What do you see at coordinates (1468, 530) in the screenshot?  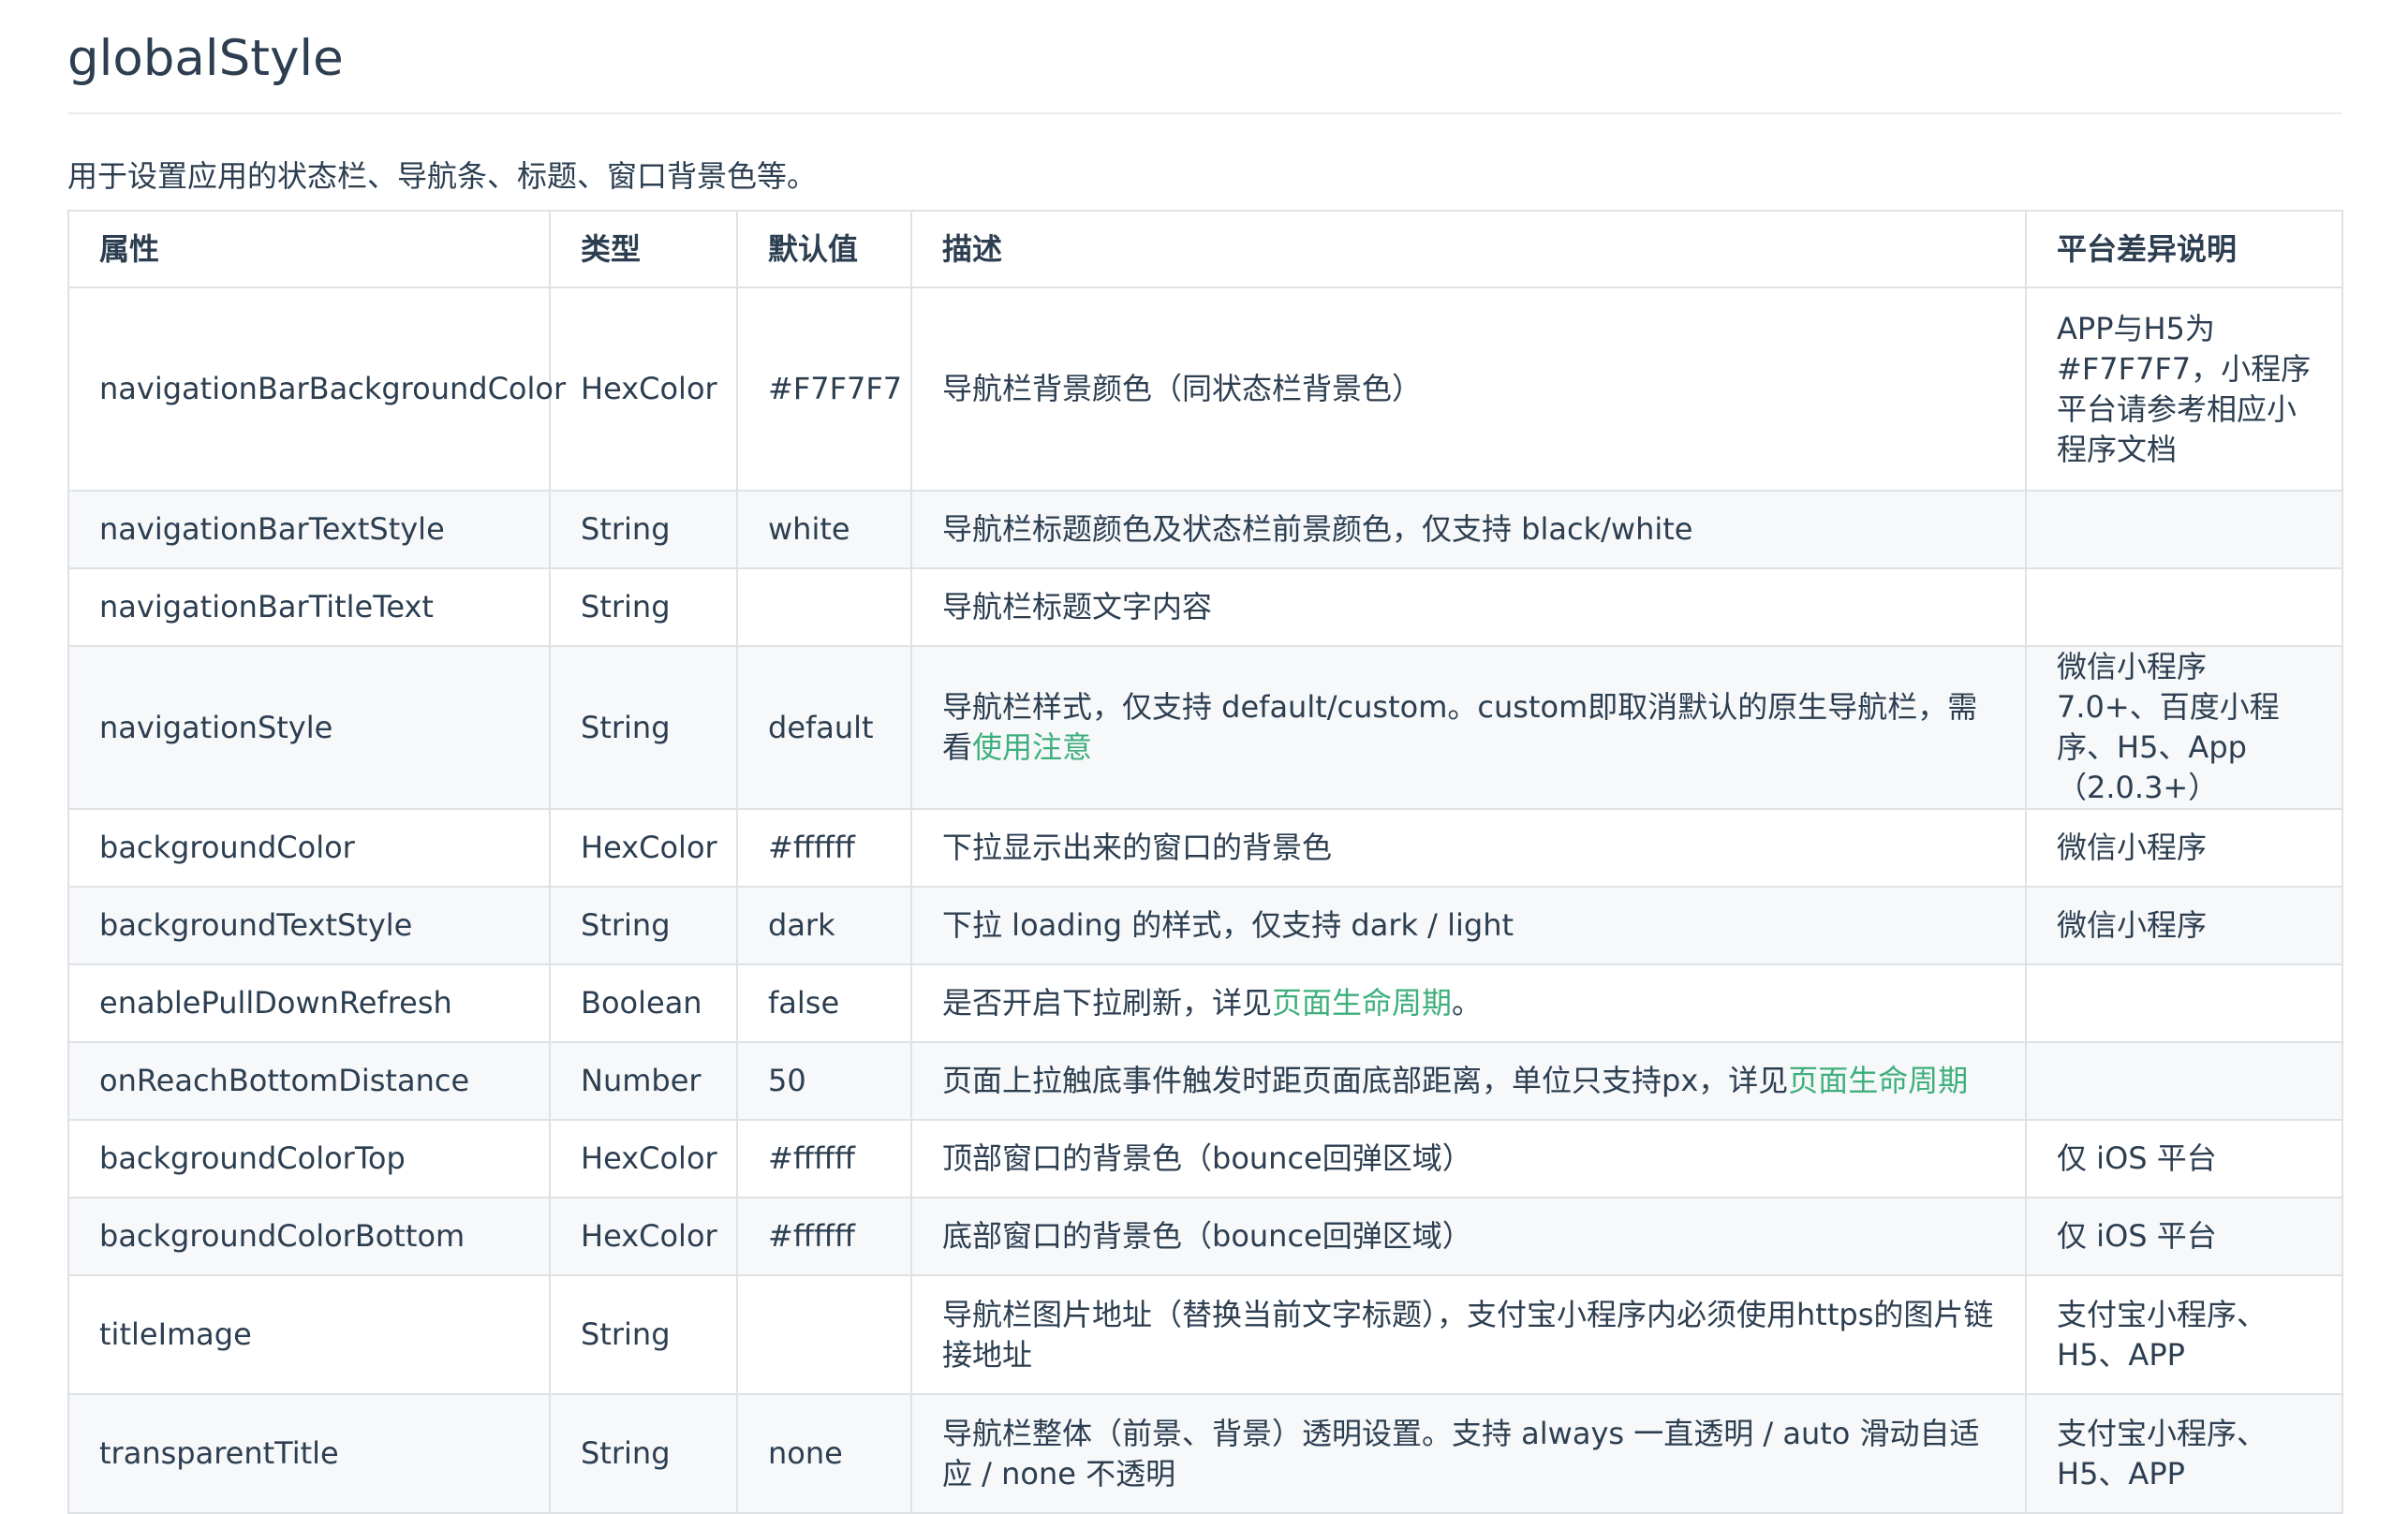 I see `cell-description: 导航栏标题颜色及状态栏前景颜色，仅支持 black/white` at bounding box center [1468, 530].